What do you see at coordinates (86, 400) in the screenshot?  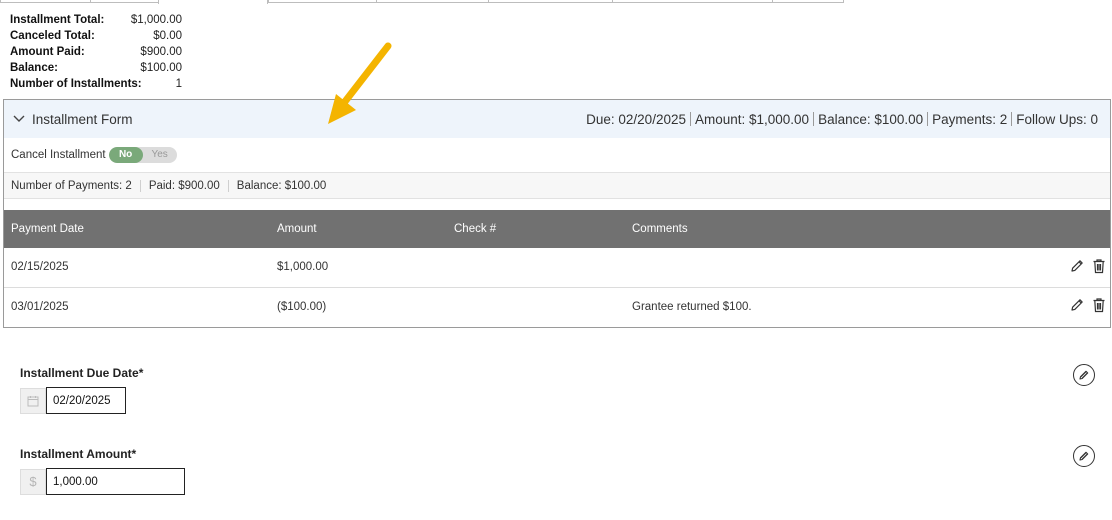 I see `due-date-input` at bounding box center [86, 400].